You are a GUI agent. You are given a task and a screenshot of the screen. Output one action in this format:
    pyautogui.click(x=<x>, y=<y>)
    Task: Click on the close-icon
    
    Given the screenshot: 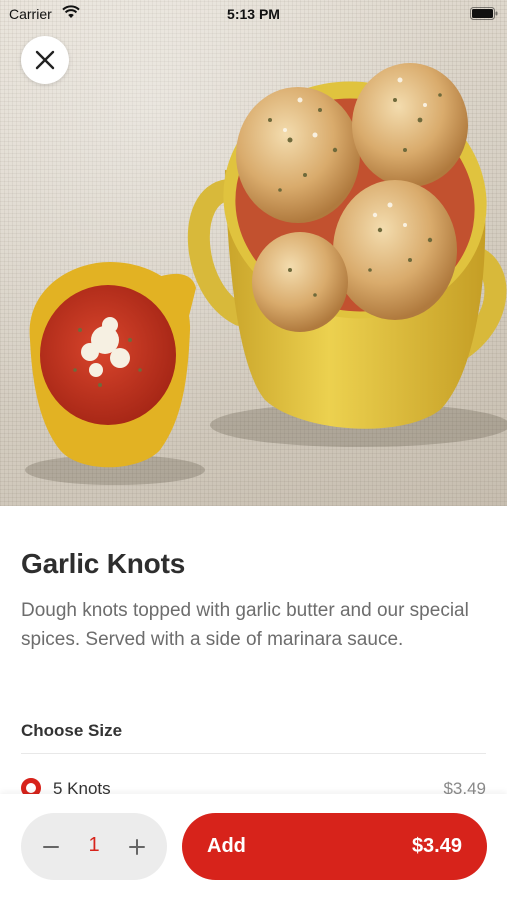 What is the action you would take?
    pyautogui.click(x=45, y=60)
    